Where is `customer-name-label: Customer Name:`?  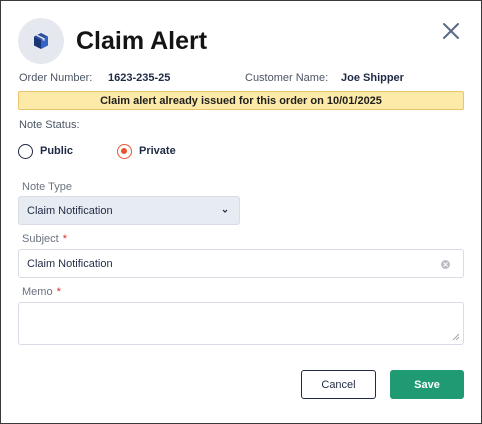 customer-name-label: Customer Name: is located at coordinates (287, 78).